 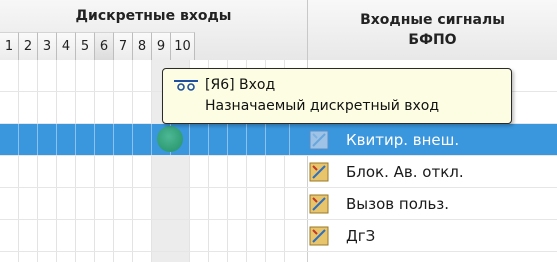 I want to click on assigned-input-dot, so click(x=170, y=139).